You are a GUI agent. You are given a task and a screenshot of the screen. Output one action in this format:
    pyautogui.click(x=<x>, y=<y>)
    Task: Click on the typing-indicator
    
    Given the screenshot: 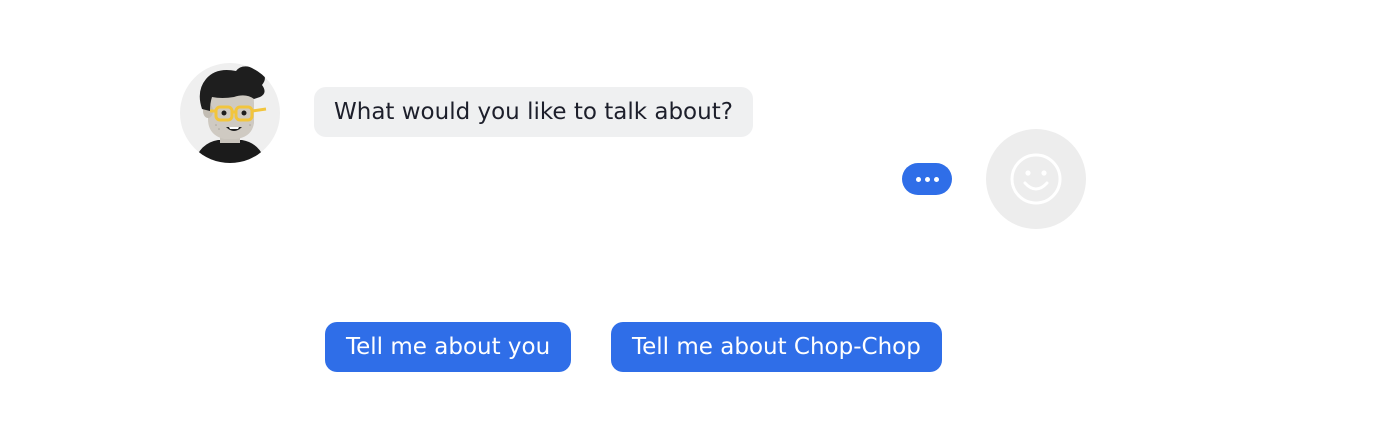 What is the action you would take?
    pyautogui.click(x=927, y=179)
    